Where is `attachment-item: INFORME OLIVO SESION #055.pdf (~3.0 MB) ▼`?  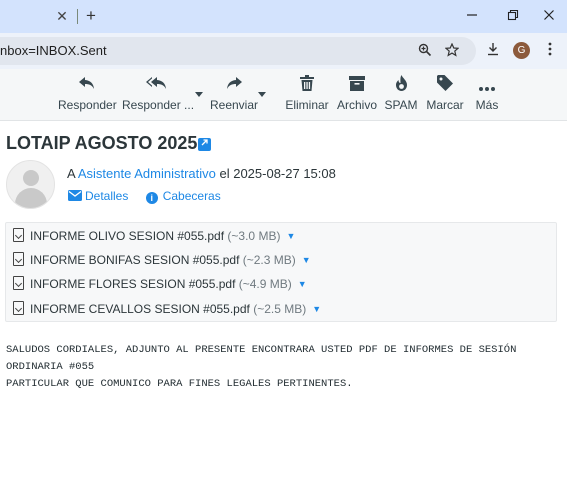
attachment-item: INFORME OLIVO SESION #055.pdf (~3.0 MB) ▼ is located at coordinates (154, 236).